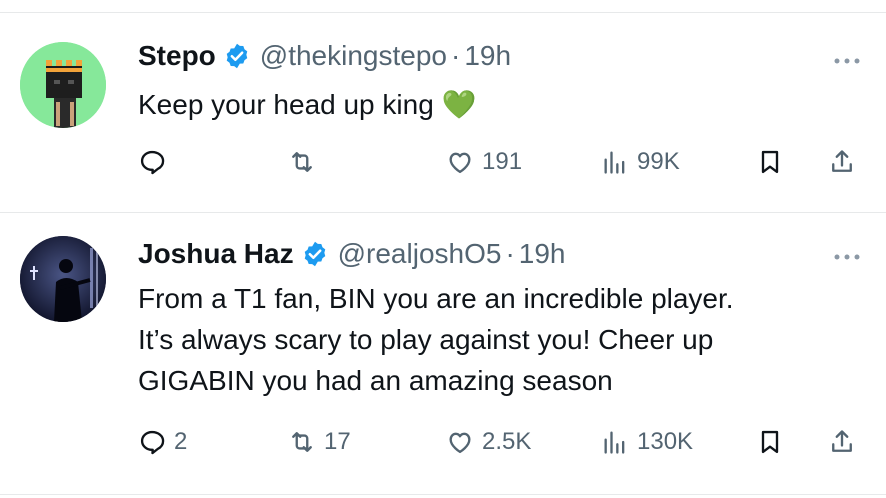 Image resolution: width=886 pixels, height=498 pixels. What do you see at coordinates (658, 161) in the screenshot?
I see `view-count: 99K` at bounding box center [658, 161].